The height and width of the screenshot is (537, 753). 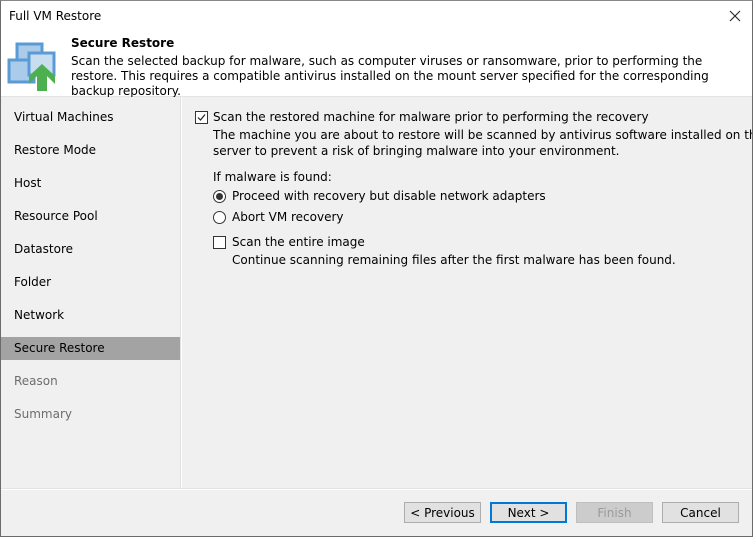 What do you see at coordinates (55, 16) in the screenshot?
I see `window-title: Full VM Restore` at bounding box center [55, 16].